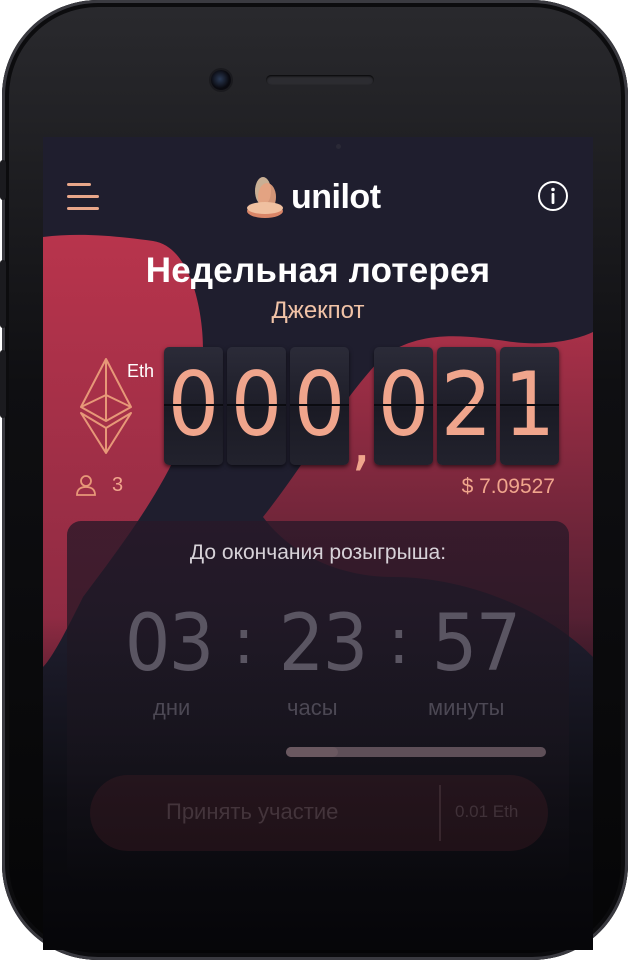 The height and width of the screenshot is (960, 630). I want to click on jackpot-counter: 0 0 0 , 0 2 1, so click(364, 413).